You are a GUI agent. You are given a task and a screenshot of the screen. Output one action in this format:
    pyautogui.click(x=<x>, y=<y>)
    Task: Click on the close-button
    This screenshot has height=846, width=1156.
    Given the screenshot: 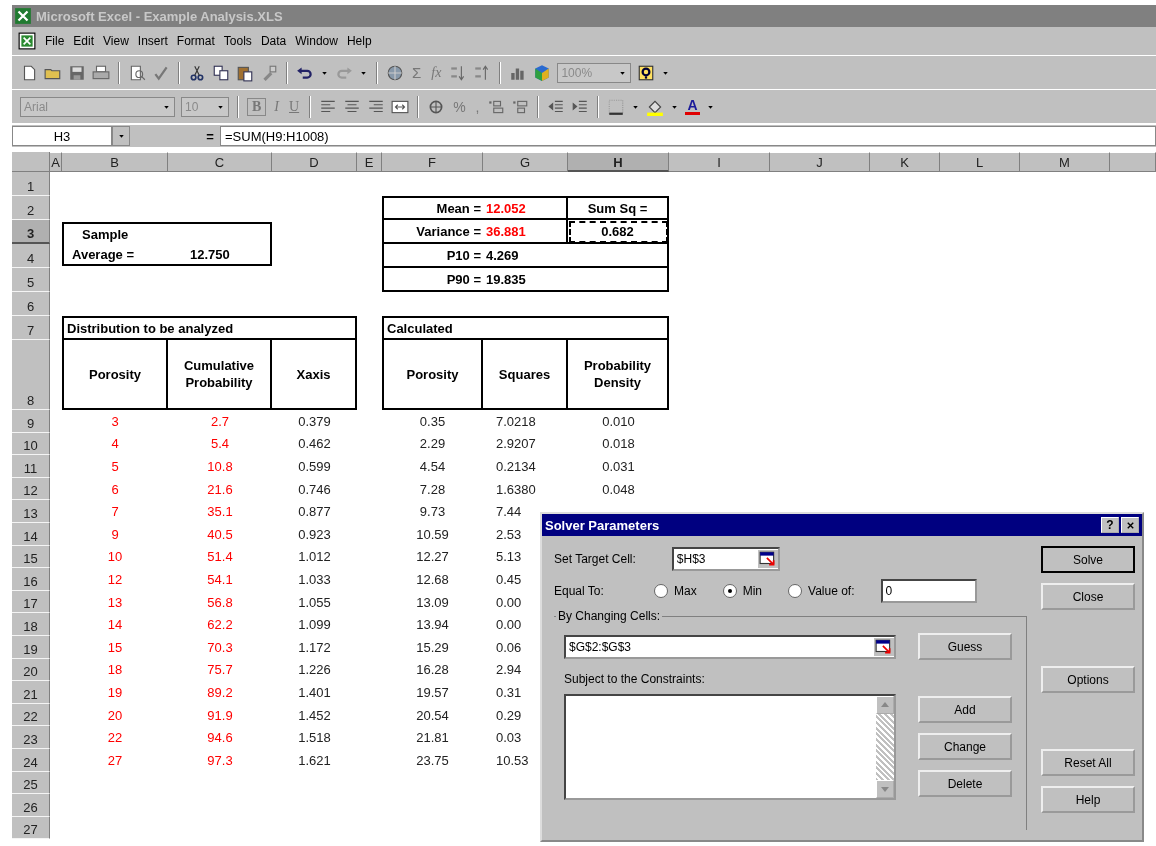 What is the action you would take?
    pyautogui.click(x=1130, y=525)
    